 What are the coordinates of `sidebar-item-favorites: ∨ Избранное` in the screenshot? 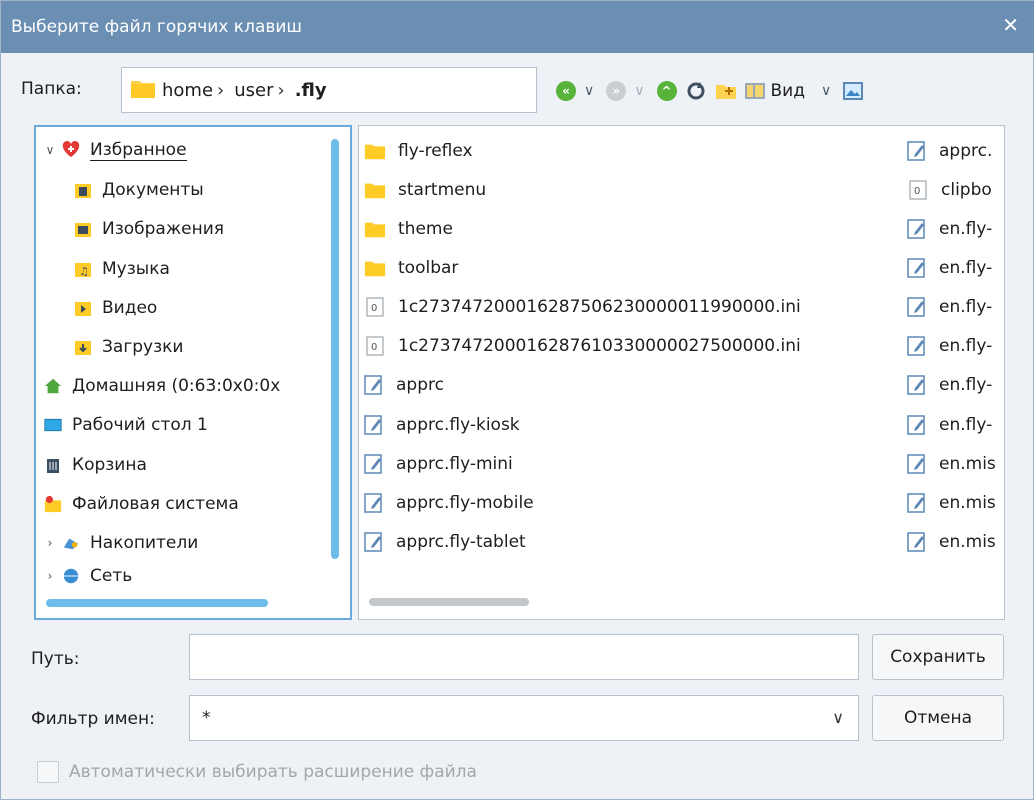 It's located at (115, 150).